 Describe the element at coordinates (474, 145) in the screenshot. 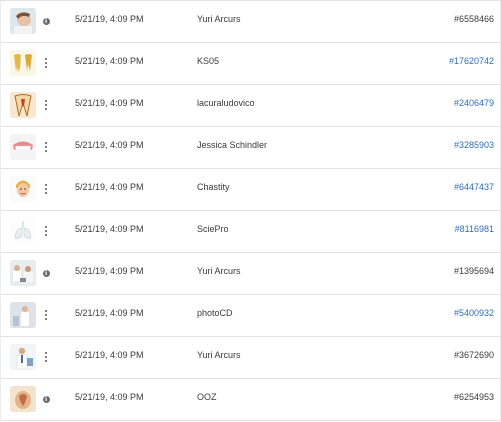

I see `asset-id-link: #3285903` at that location.